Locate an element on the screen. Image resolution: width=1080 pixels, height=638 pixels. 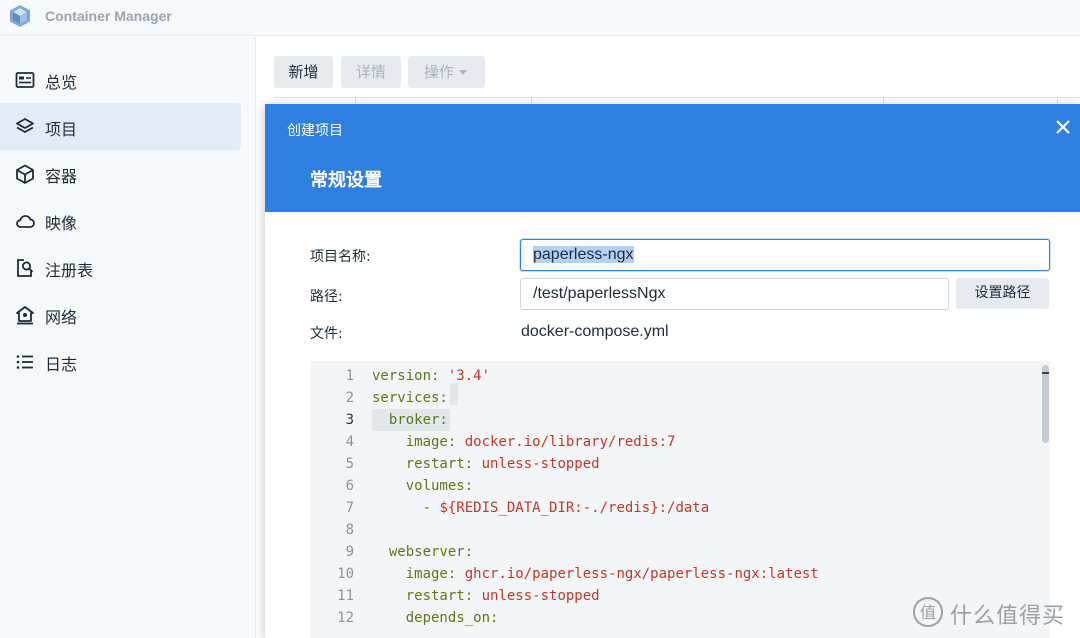
code-text: image: docker.io/library/redis:7 is located at coordinates (540, 442).